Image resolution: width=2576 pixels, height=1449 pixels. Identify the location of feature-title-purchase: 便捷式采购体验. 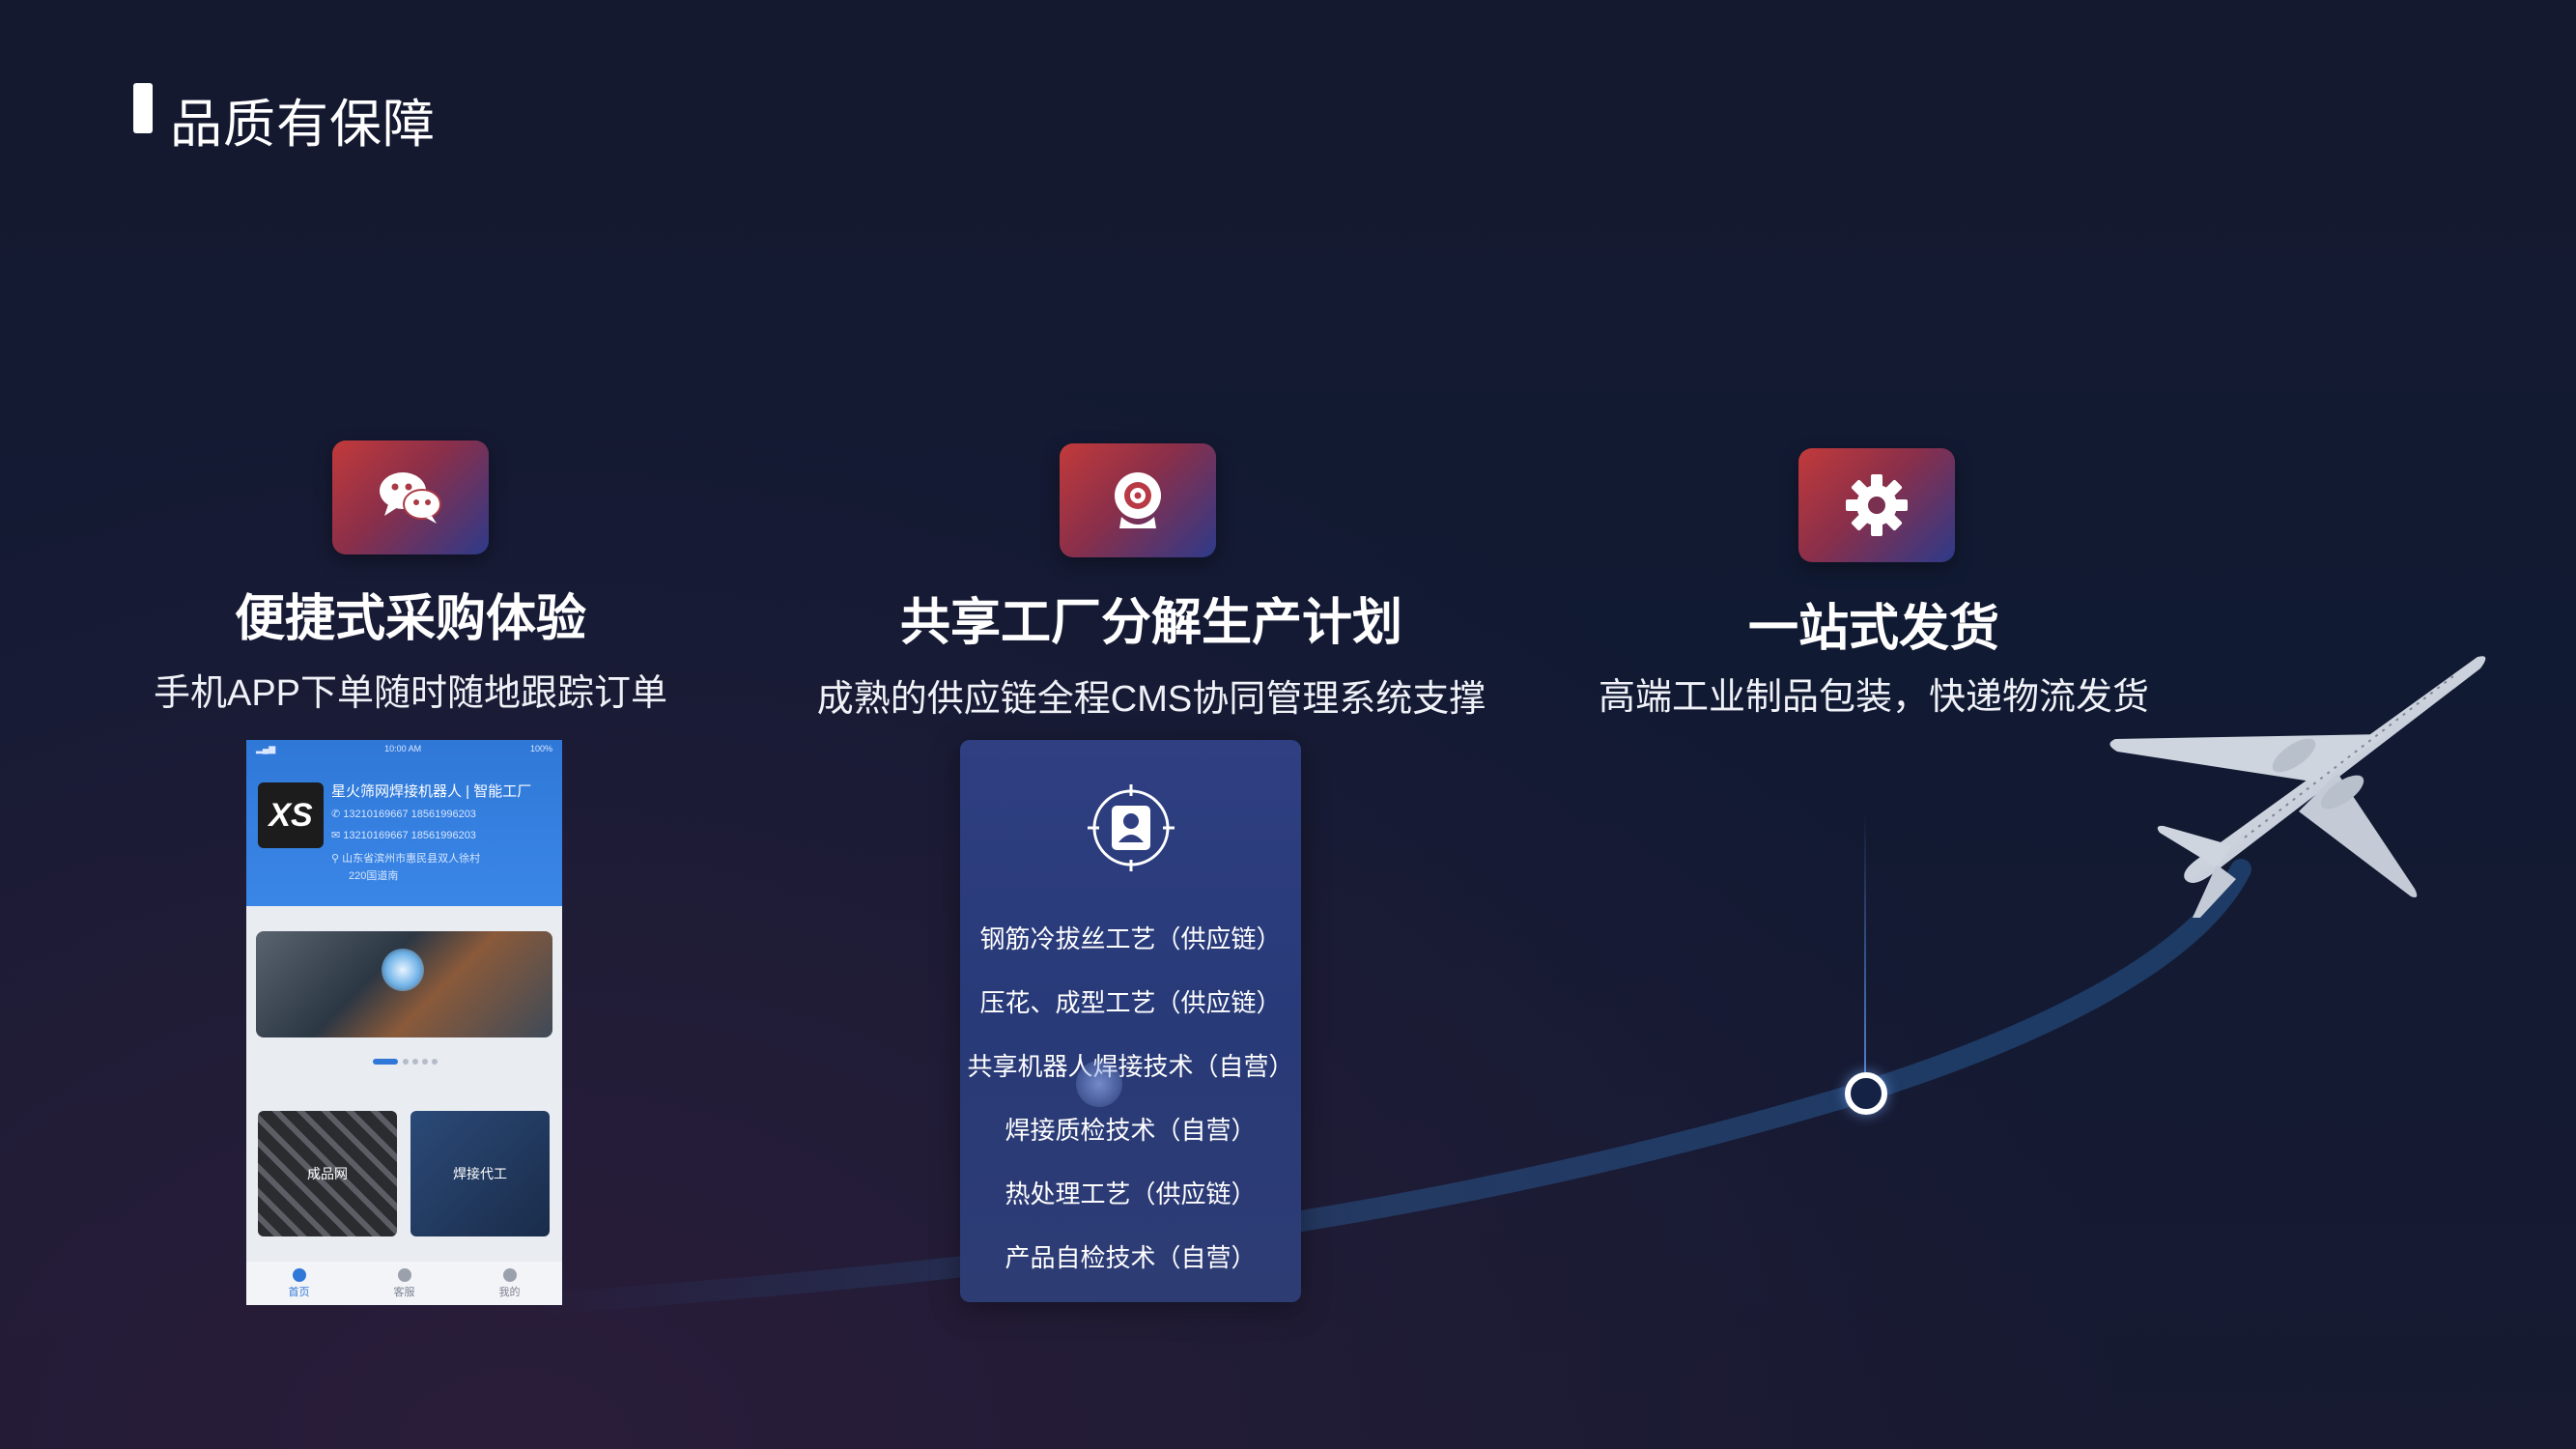
(410, 619).